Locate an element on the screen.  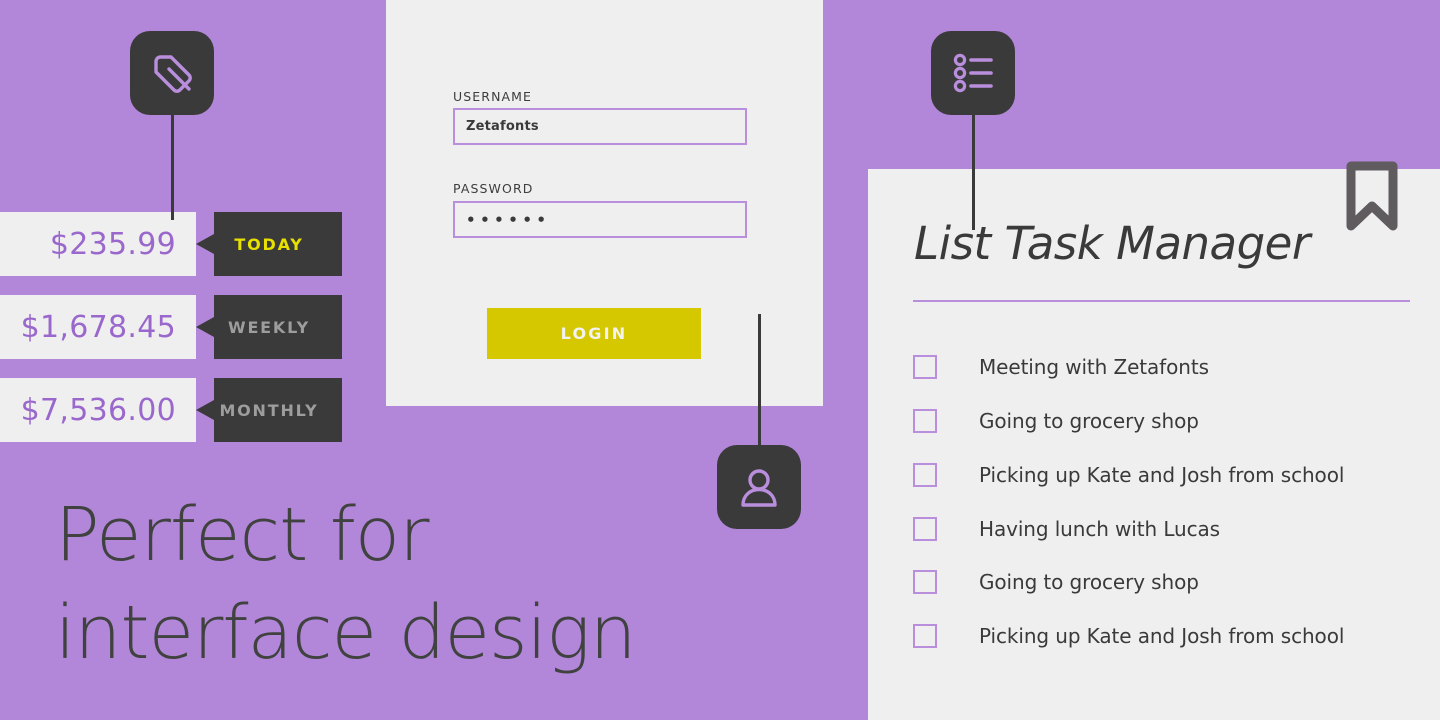
headline: Perfect for interface design is located at coordinates (435, 584).